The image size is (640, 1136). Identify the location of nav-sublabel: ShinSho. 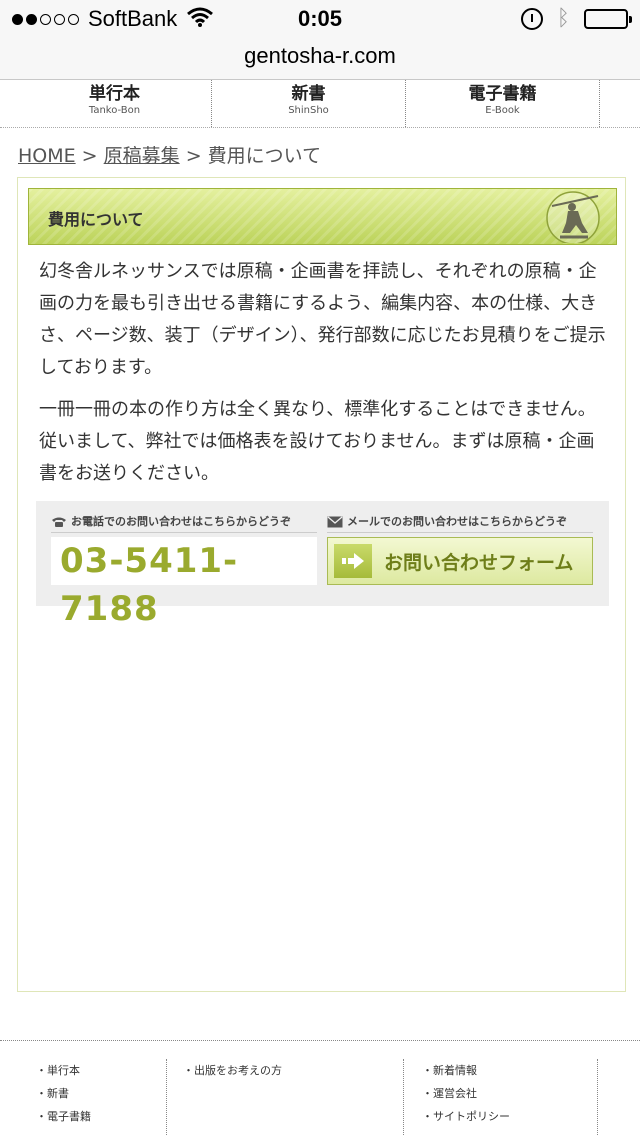
(308, 110).